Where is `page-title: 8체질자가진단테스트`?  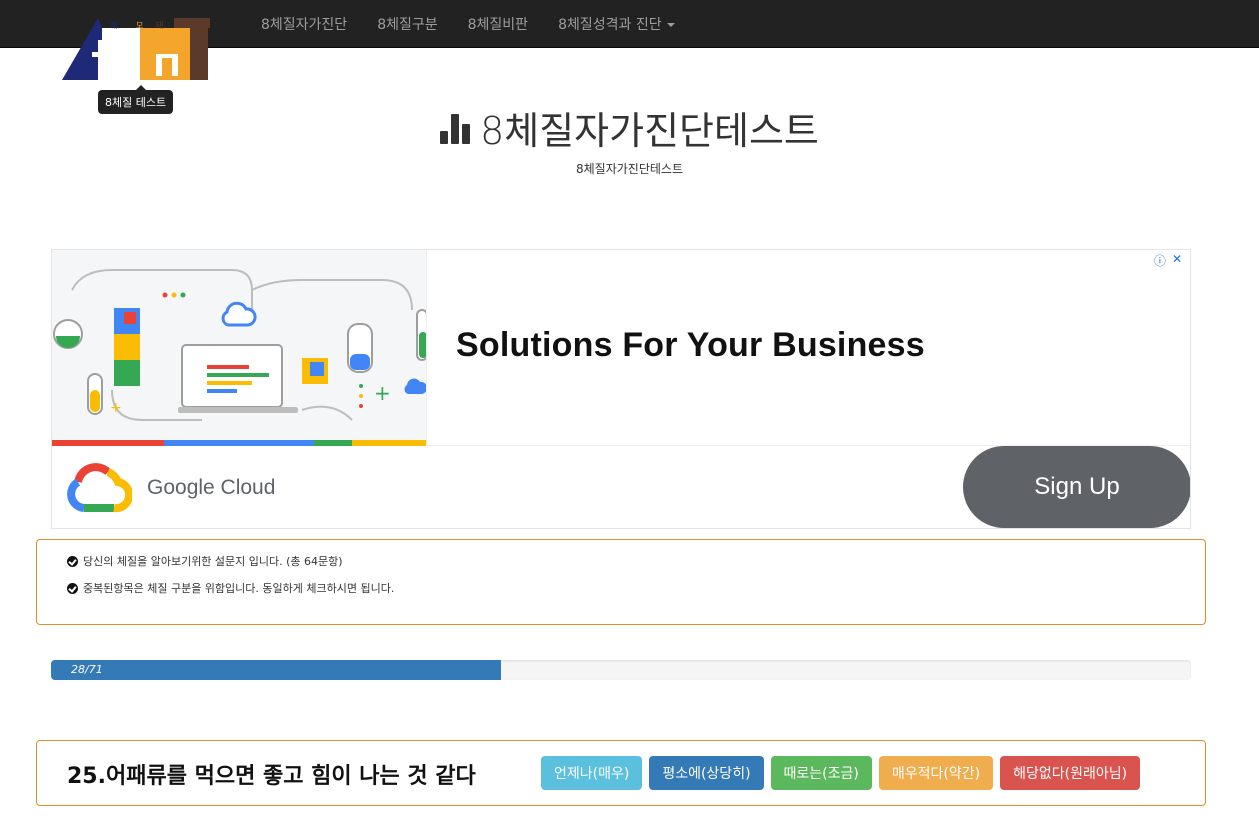
page-title: 8체질자가진단테스트 is located at coordinates (629, 127).